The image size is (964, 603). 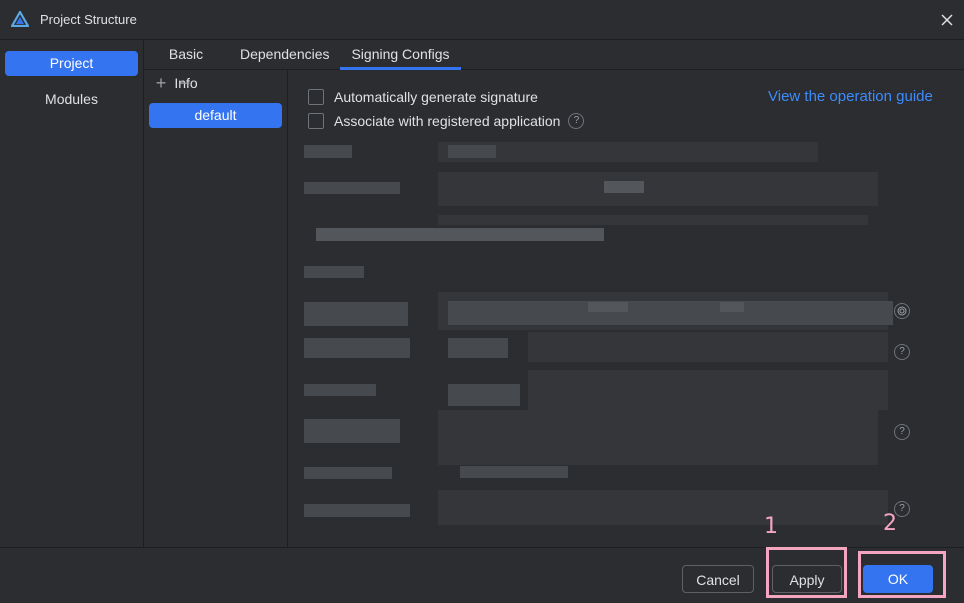 What do you see at coordinates (161, 83) in the screenshot?
I see `add-config-button: +` at bounding box center [161, 83].